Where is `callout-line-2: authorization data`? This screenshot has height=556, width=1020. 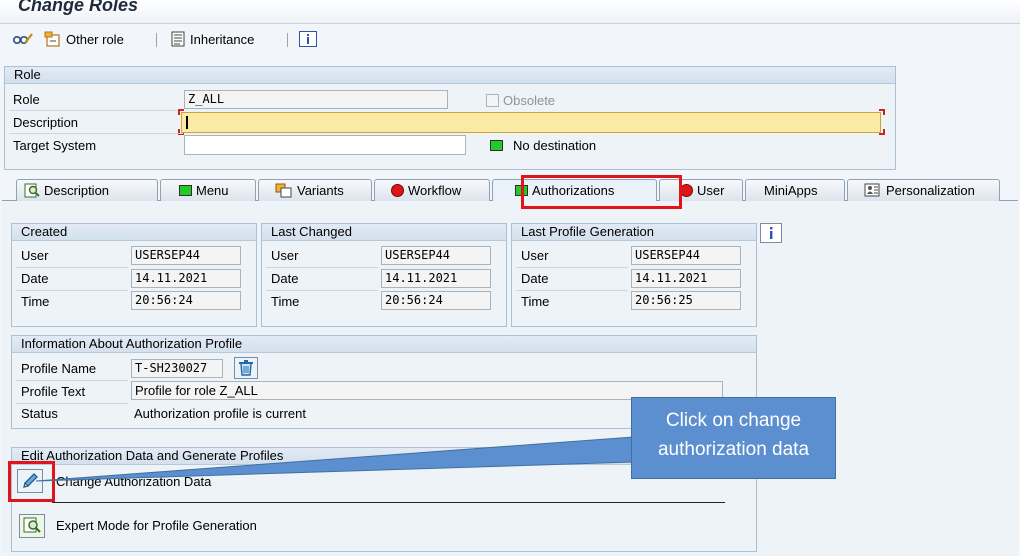
callout-line-2: authorization data is located at coordinates (733, 449).